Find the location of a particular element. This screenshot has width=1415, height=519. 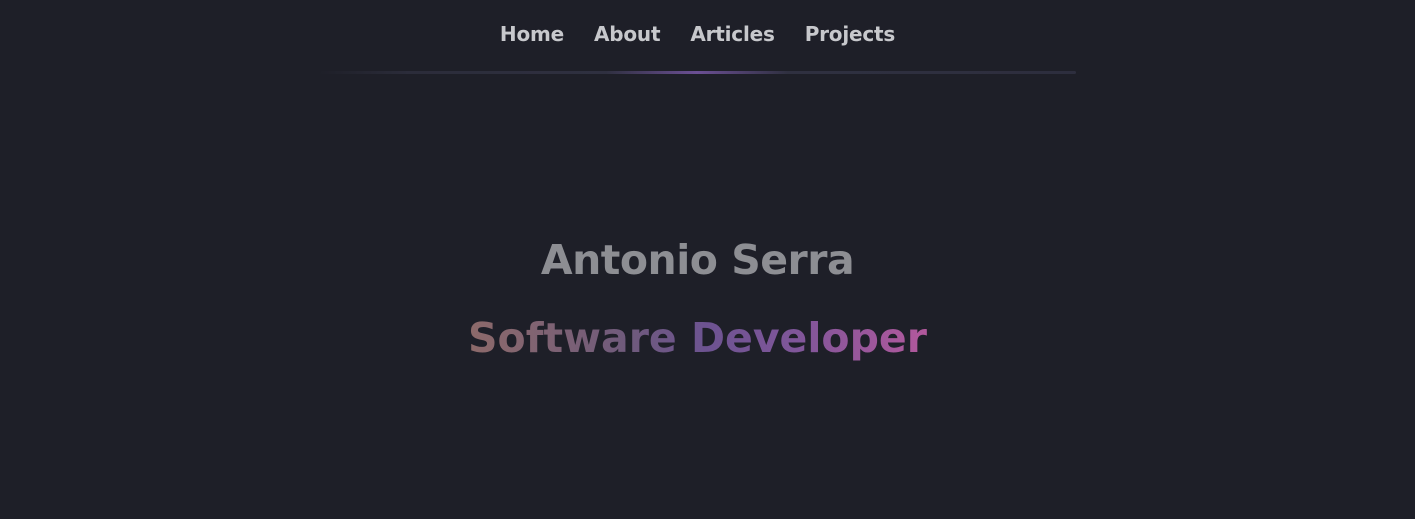

nav-list: Home About Articles Projects is located at coordinates (697, 34).